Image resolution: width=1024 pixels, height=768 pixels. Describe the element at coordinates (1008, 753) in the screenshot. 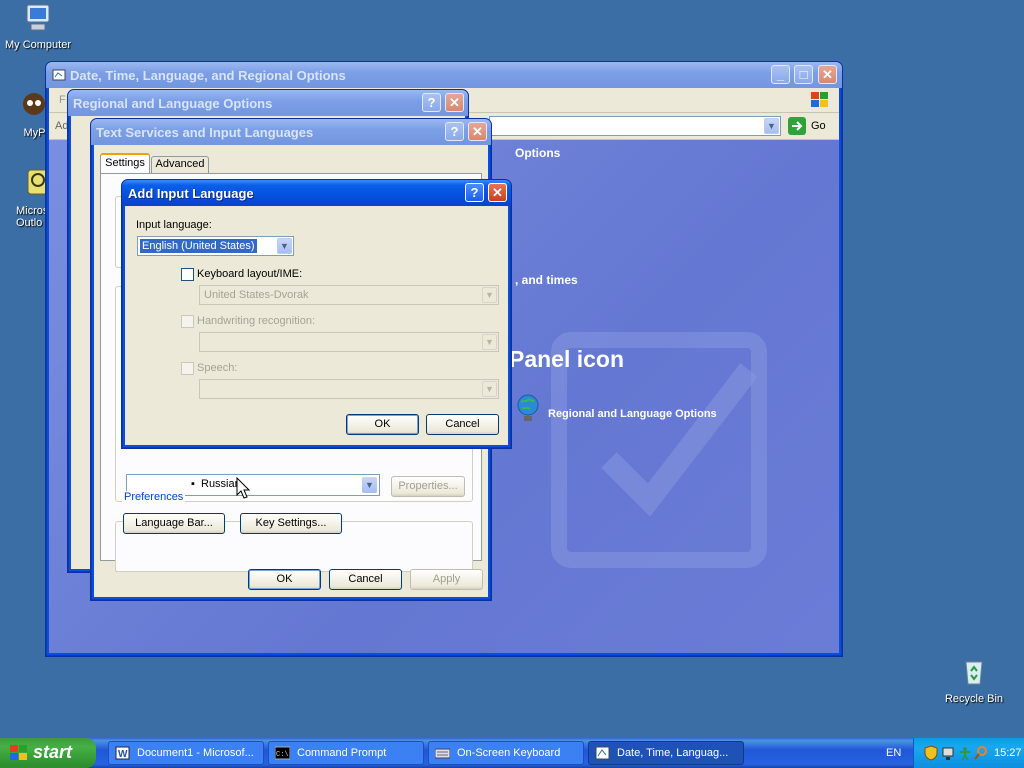

I see `clock: 15:27` at that location.